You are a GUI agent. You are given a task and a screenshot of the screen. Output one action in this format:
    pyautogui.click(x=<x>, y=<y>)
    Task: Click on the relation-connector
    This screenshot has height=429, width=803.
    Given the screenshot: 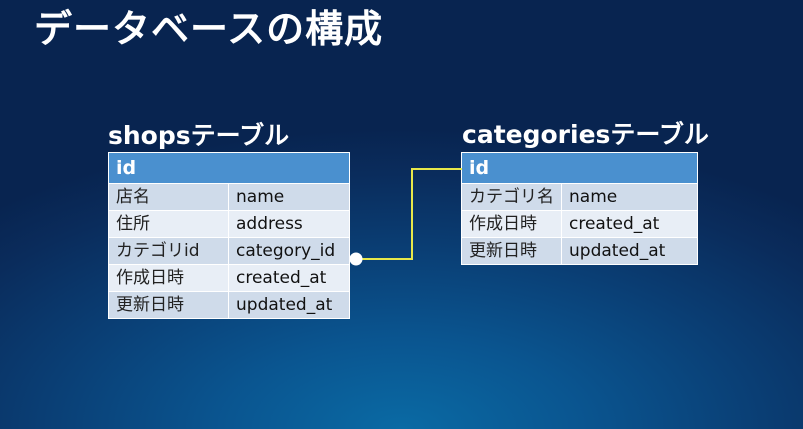 What is the action you would take?
    pyautogui.click(x=405, y=217)
    